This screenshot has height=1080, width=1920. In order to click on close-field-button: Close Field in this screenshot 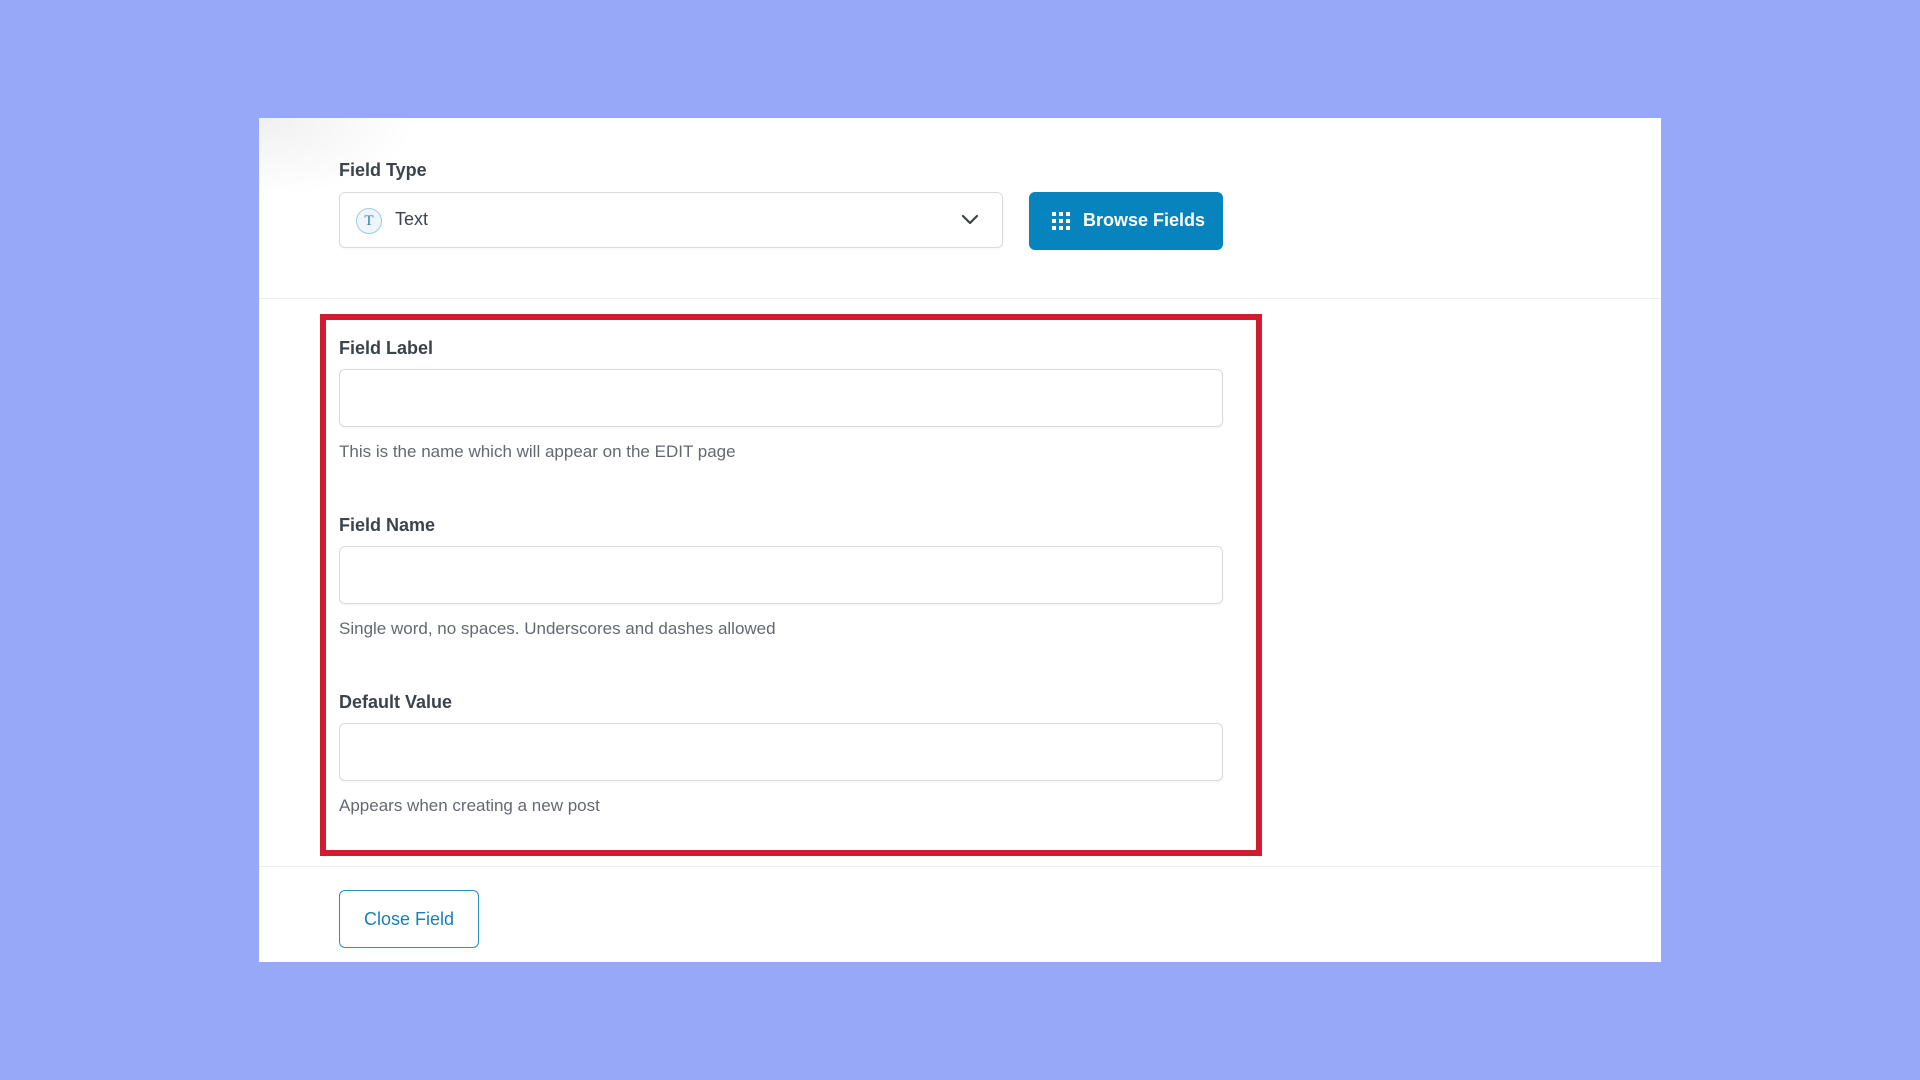, I will do `click(409, 919)`.